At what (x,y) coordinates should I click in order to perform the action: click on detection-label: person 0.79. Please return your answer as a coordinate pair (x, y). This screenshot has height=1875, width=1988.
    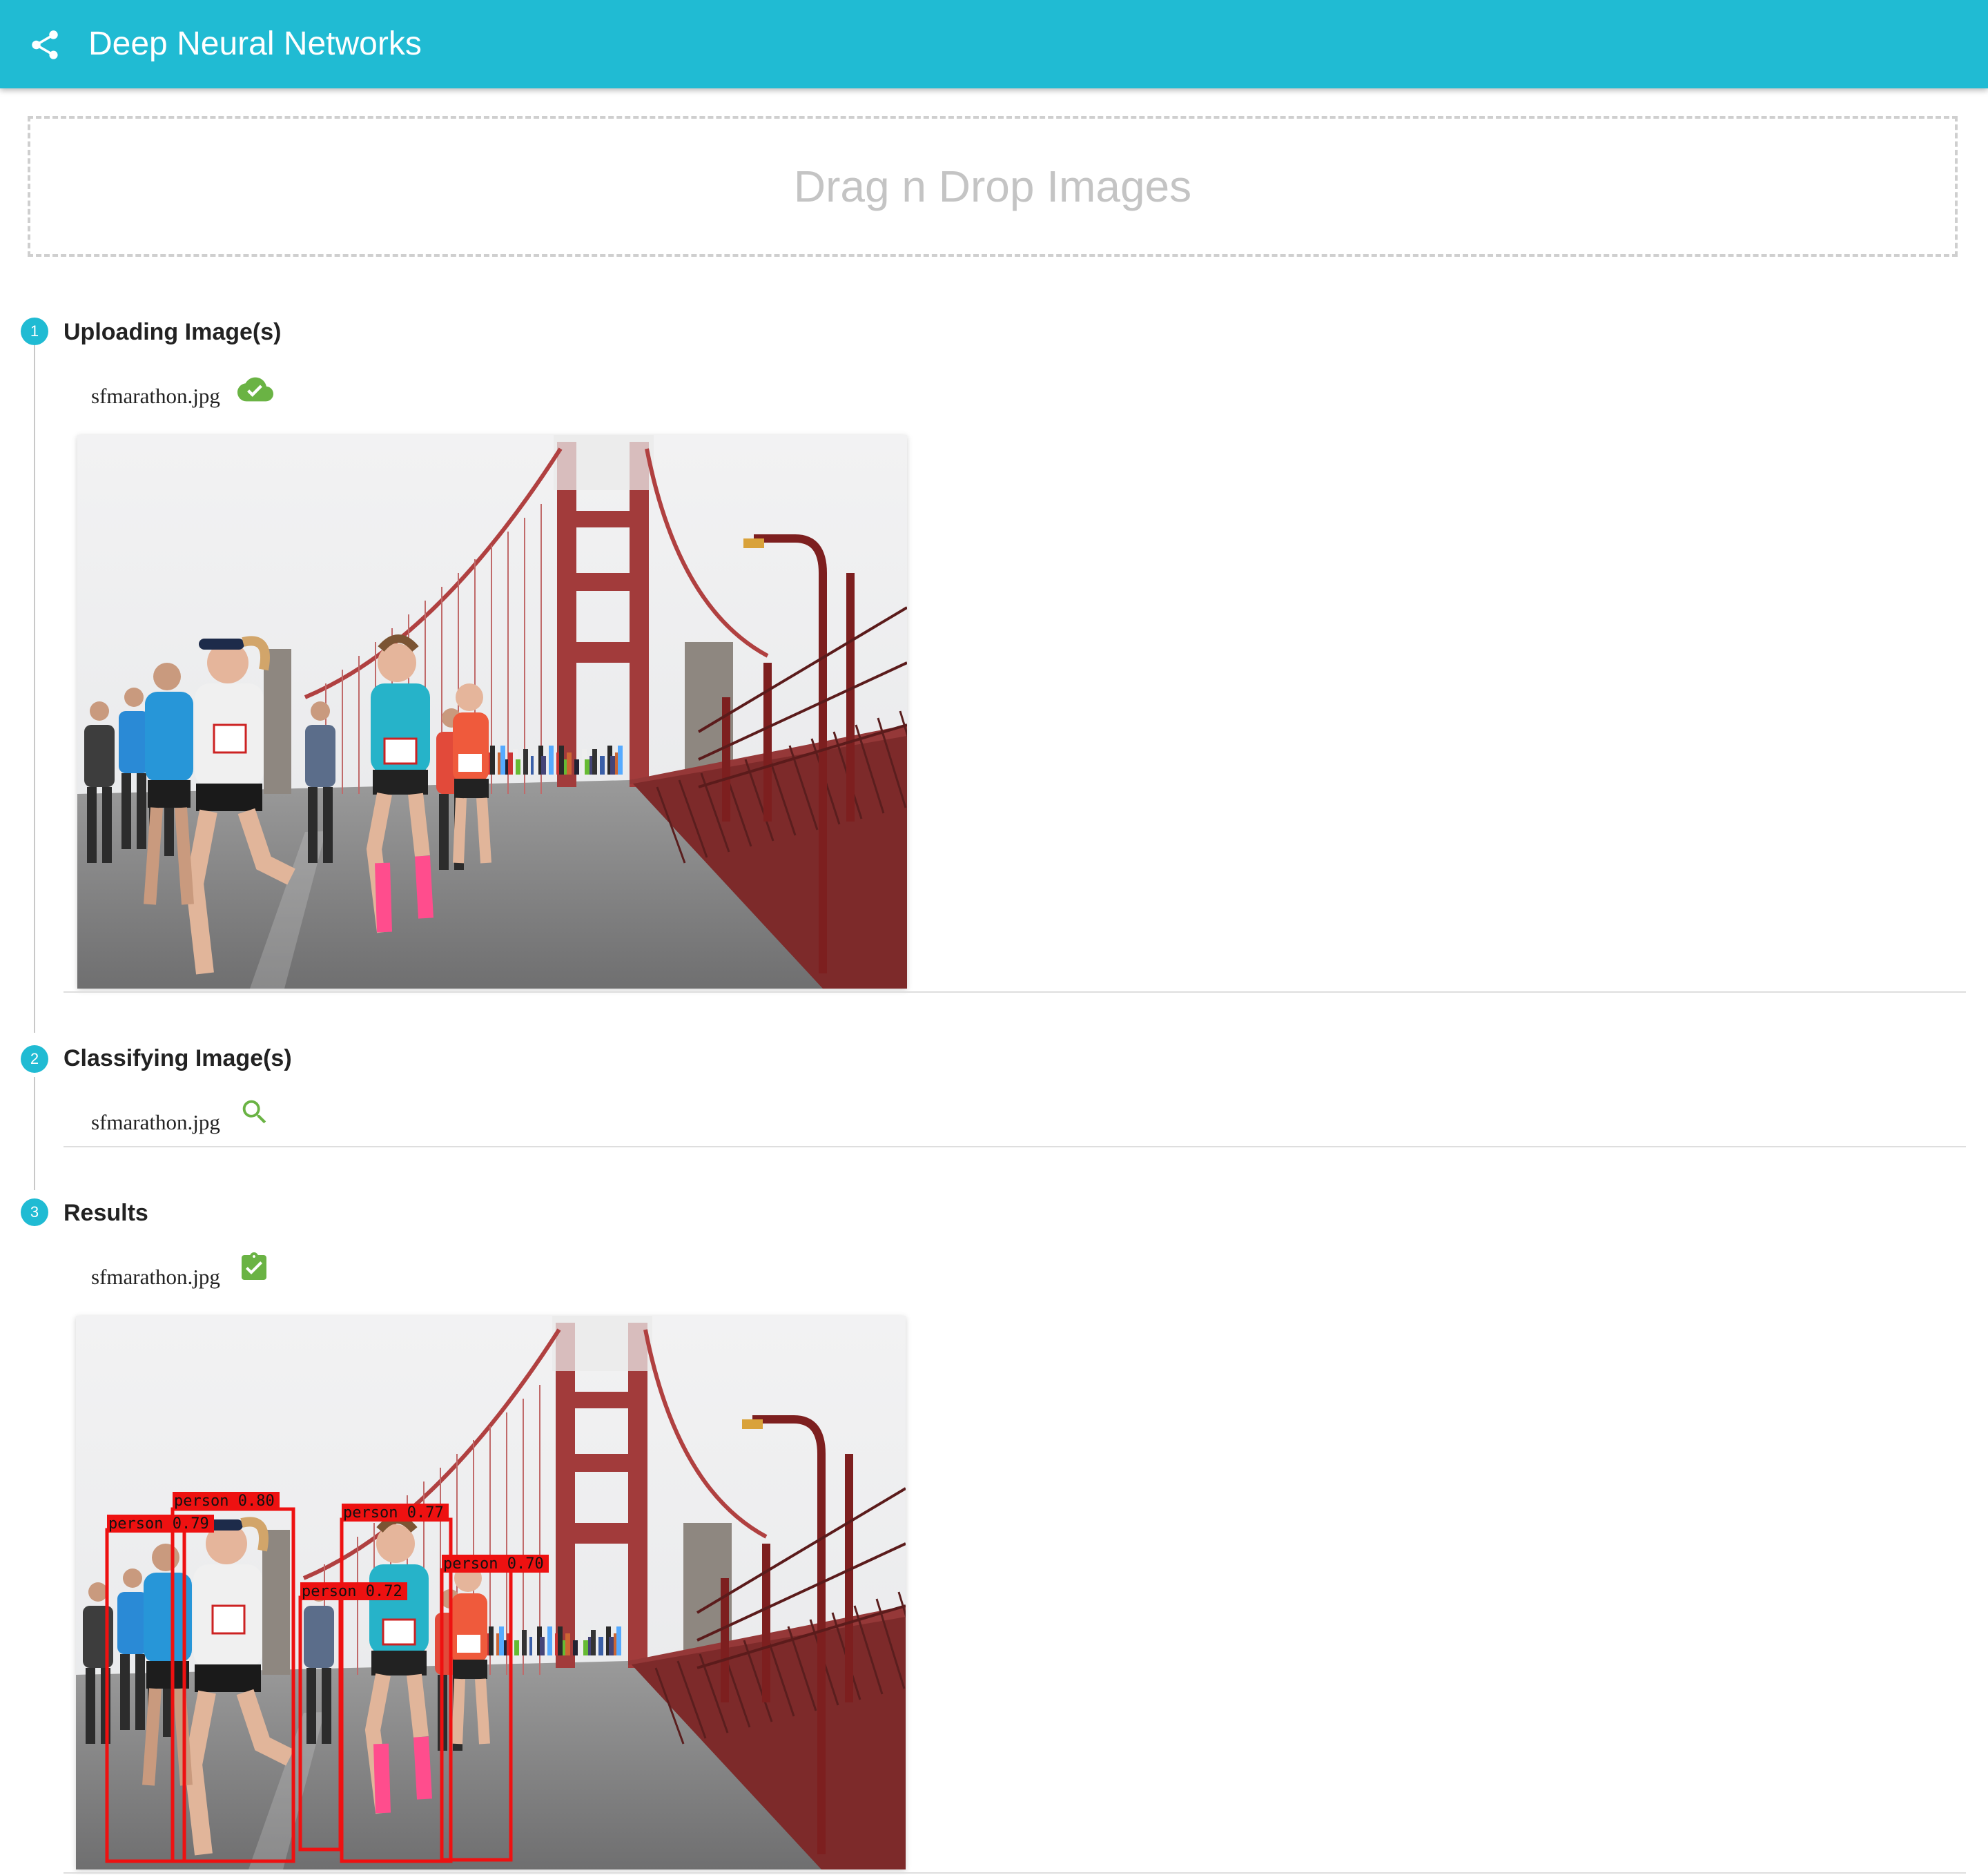
    Looking at the image, I should click on (158, 1524).